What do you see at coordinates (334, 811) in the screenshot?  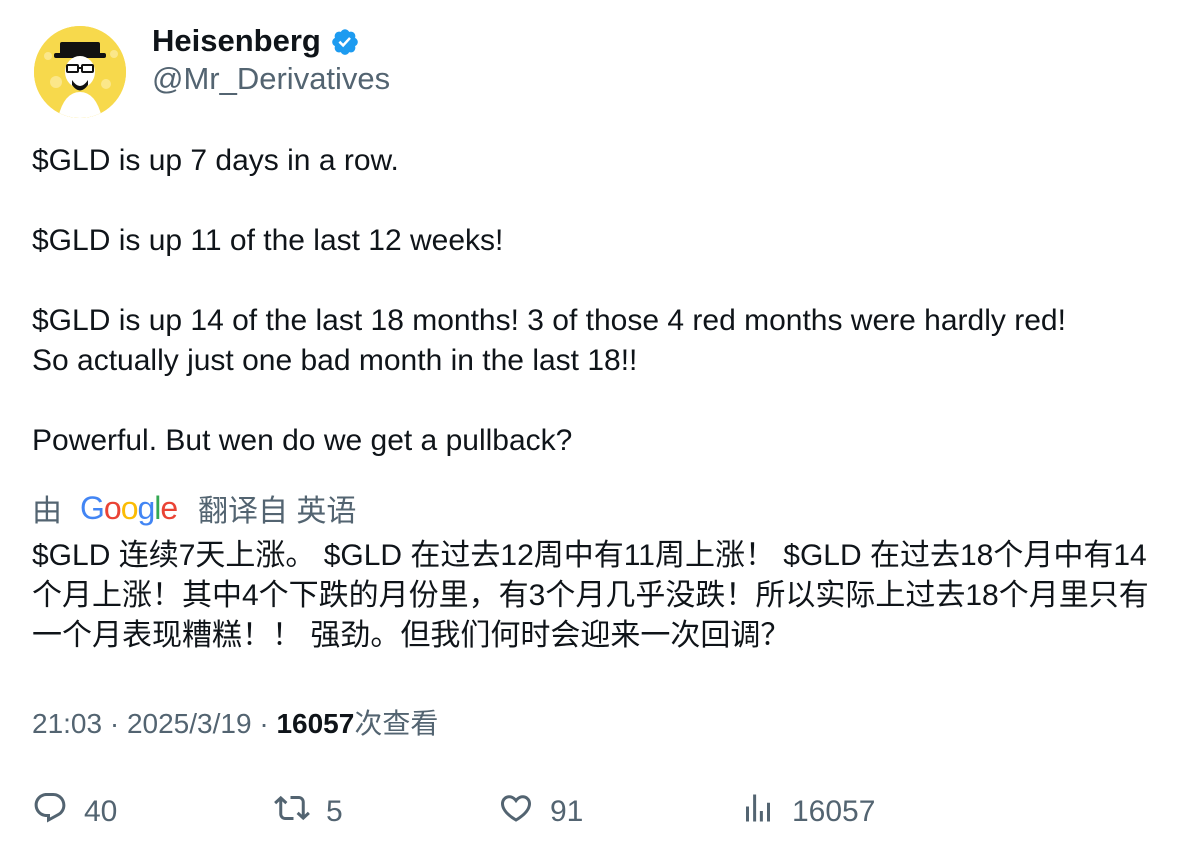 I see `retweet-count: 5` at bounding box center [334, 811].